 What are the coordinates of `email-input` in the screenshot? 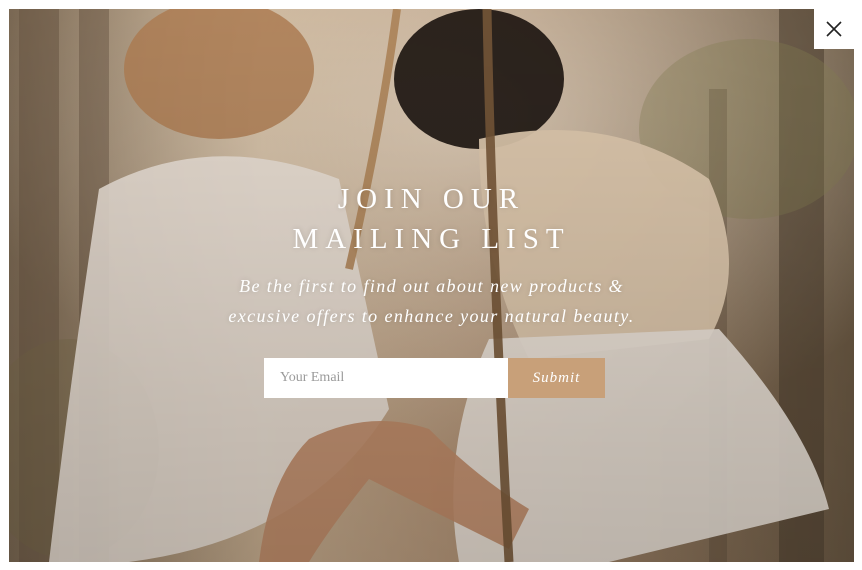 It's located at (386, 378).